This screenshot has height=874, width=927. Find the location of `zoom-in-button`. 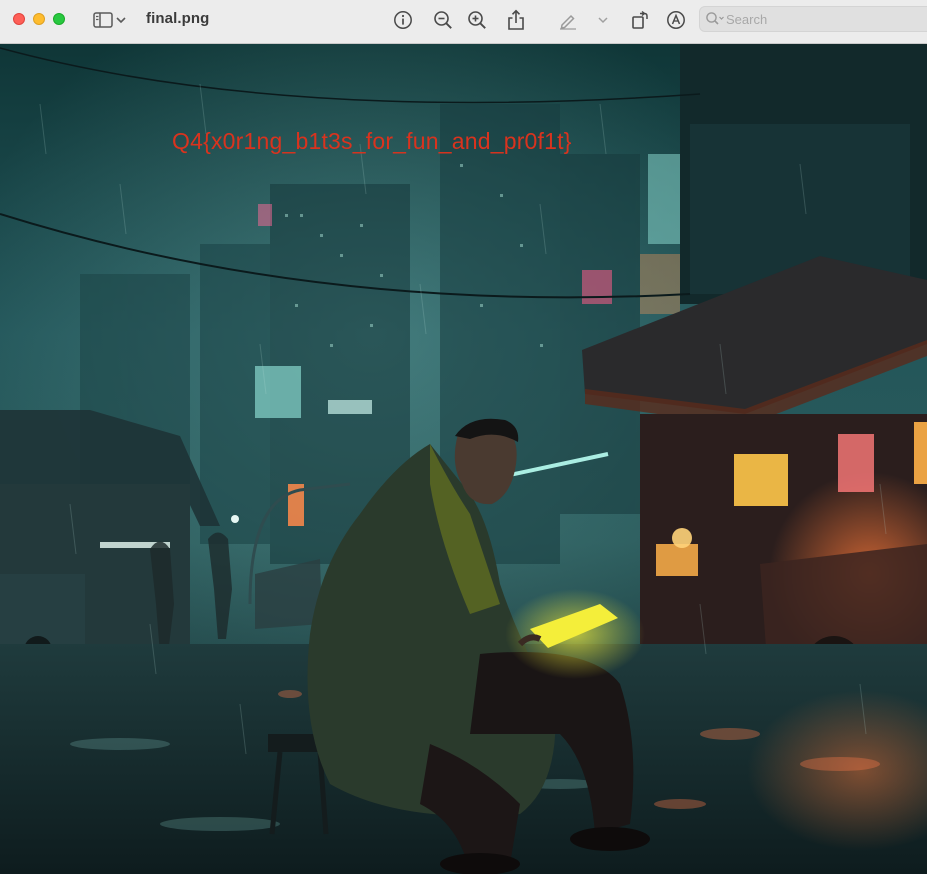

zoom-in-button is located at coordinates (477, 20).